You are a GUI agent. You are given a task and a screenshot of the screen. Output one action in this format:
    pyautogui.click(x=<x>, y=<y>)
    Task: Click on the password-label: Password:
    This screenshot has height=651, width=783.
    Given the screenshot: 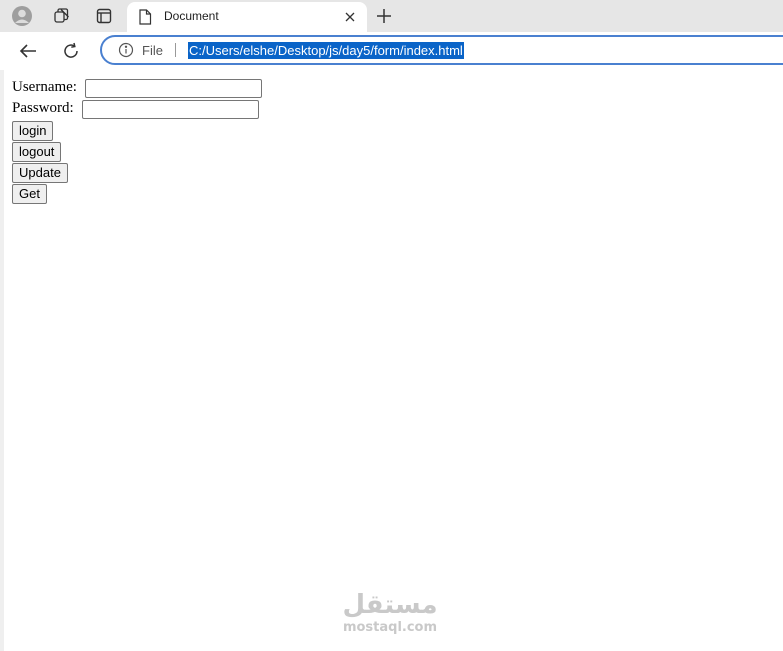 What is the action you would take?
    pyautogui.click(x=43, y=108)
    